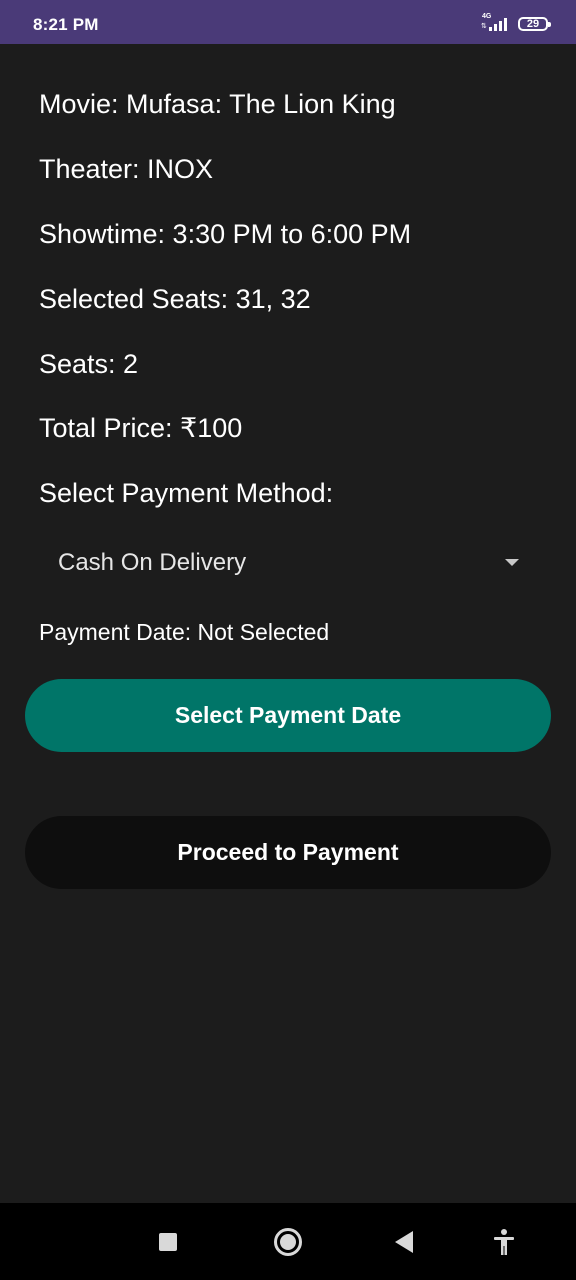 The image size is (576, 1280). What do you see at coordinates (184, 632) in the screenshot?
I see `payment-date-text: Payment Date: Not Selected` at bounding box center [184, 632].